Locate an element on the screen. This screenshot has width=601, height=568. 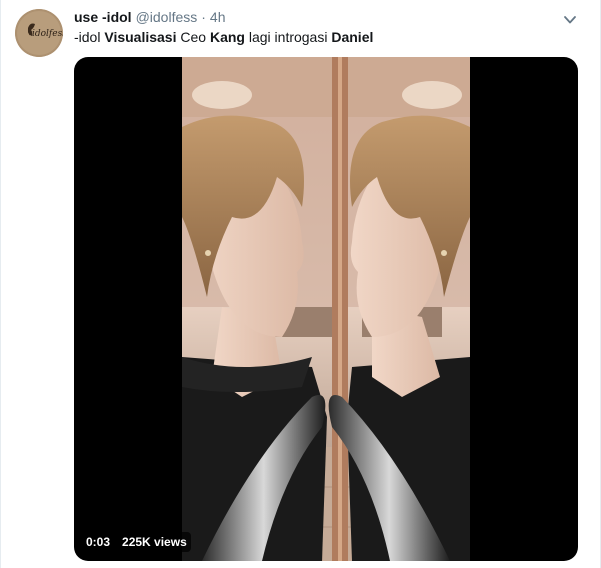
user-handle: @idolfess is located at coordinates (167, 17).